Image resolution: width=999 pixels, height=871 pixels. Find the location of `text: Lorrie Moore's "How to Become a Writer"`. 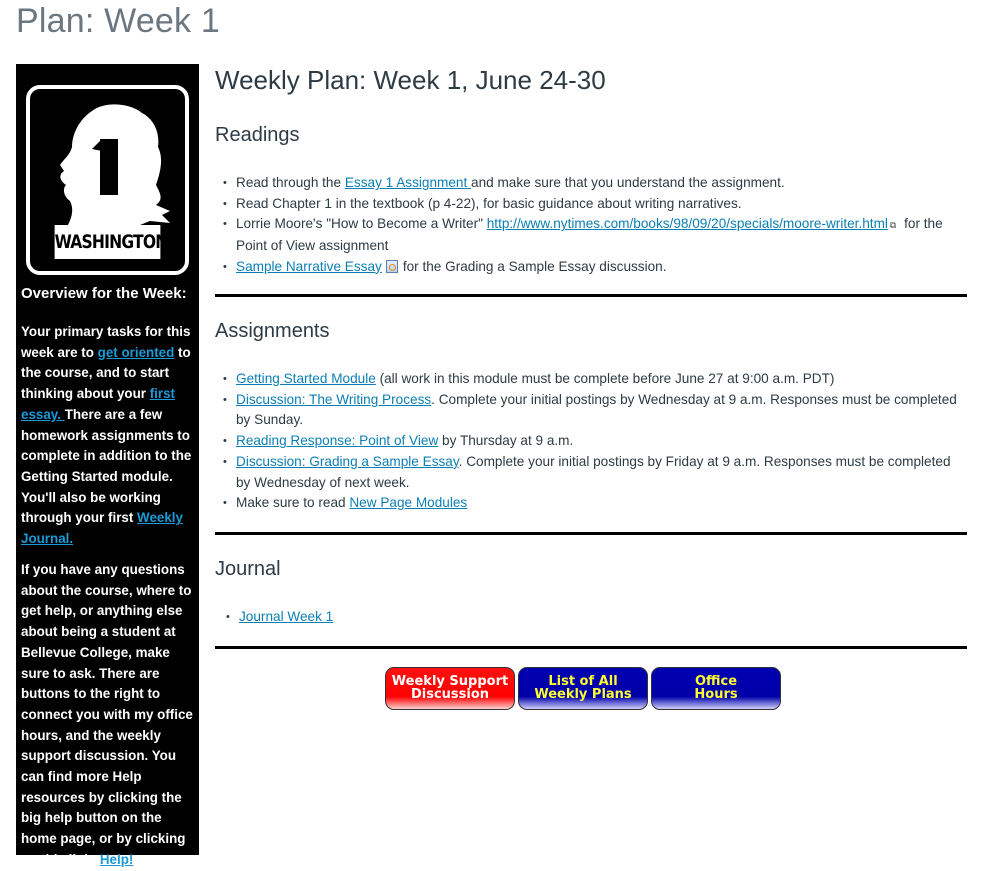

text: Lorrie Moore's "How to Become a Writer" is located at coordinates (361, 224).